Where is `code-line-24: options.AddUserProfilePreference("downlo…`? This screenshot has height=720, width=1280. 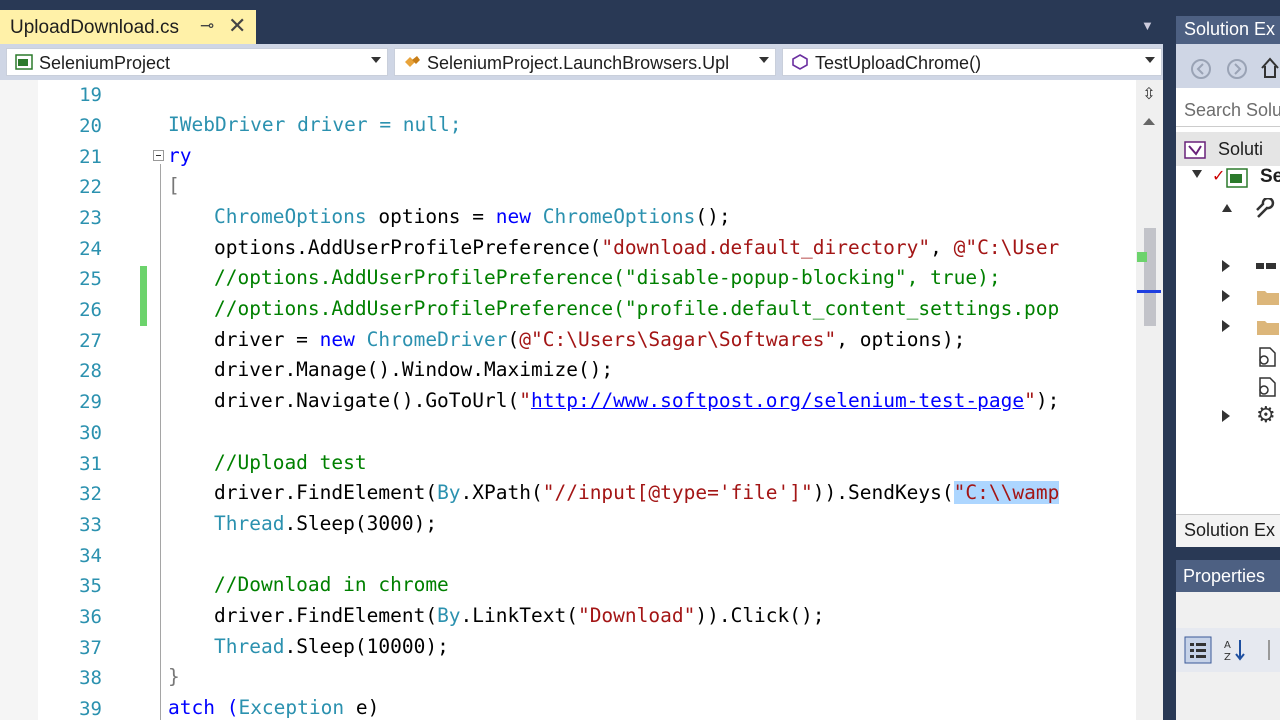
code-line-24: options.AddUserProfilePreference("downlo… is located at coordinates (637, 247).